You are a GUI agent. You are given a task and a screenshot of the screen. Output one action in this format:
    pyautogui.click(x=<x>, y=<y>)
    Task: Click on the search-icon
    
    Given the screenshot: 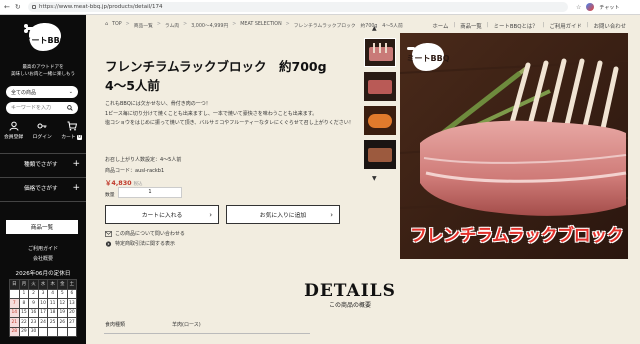 What is the action you would take?
    pyautogui.click(x=70, y=108)
    